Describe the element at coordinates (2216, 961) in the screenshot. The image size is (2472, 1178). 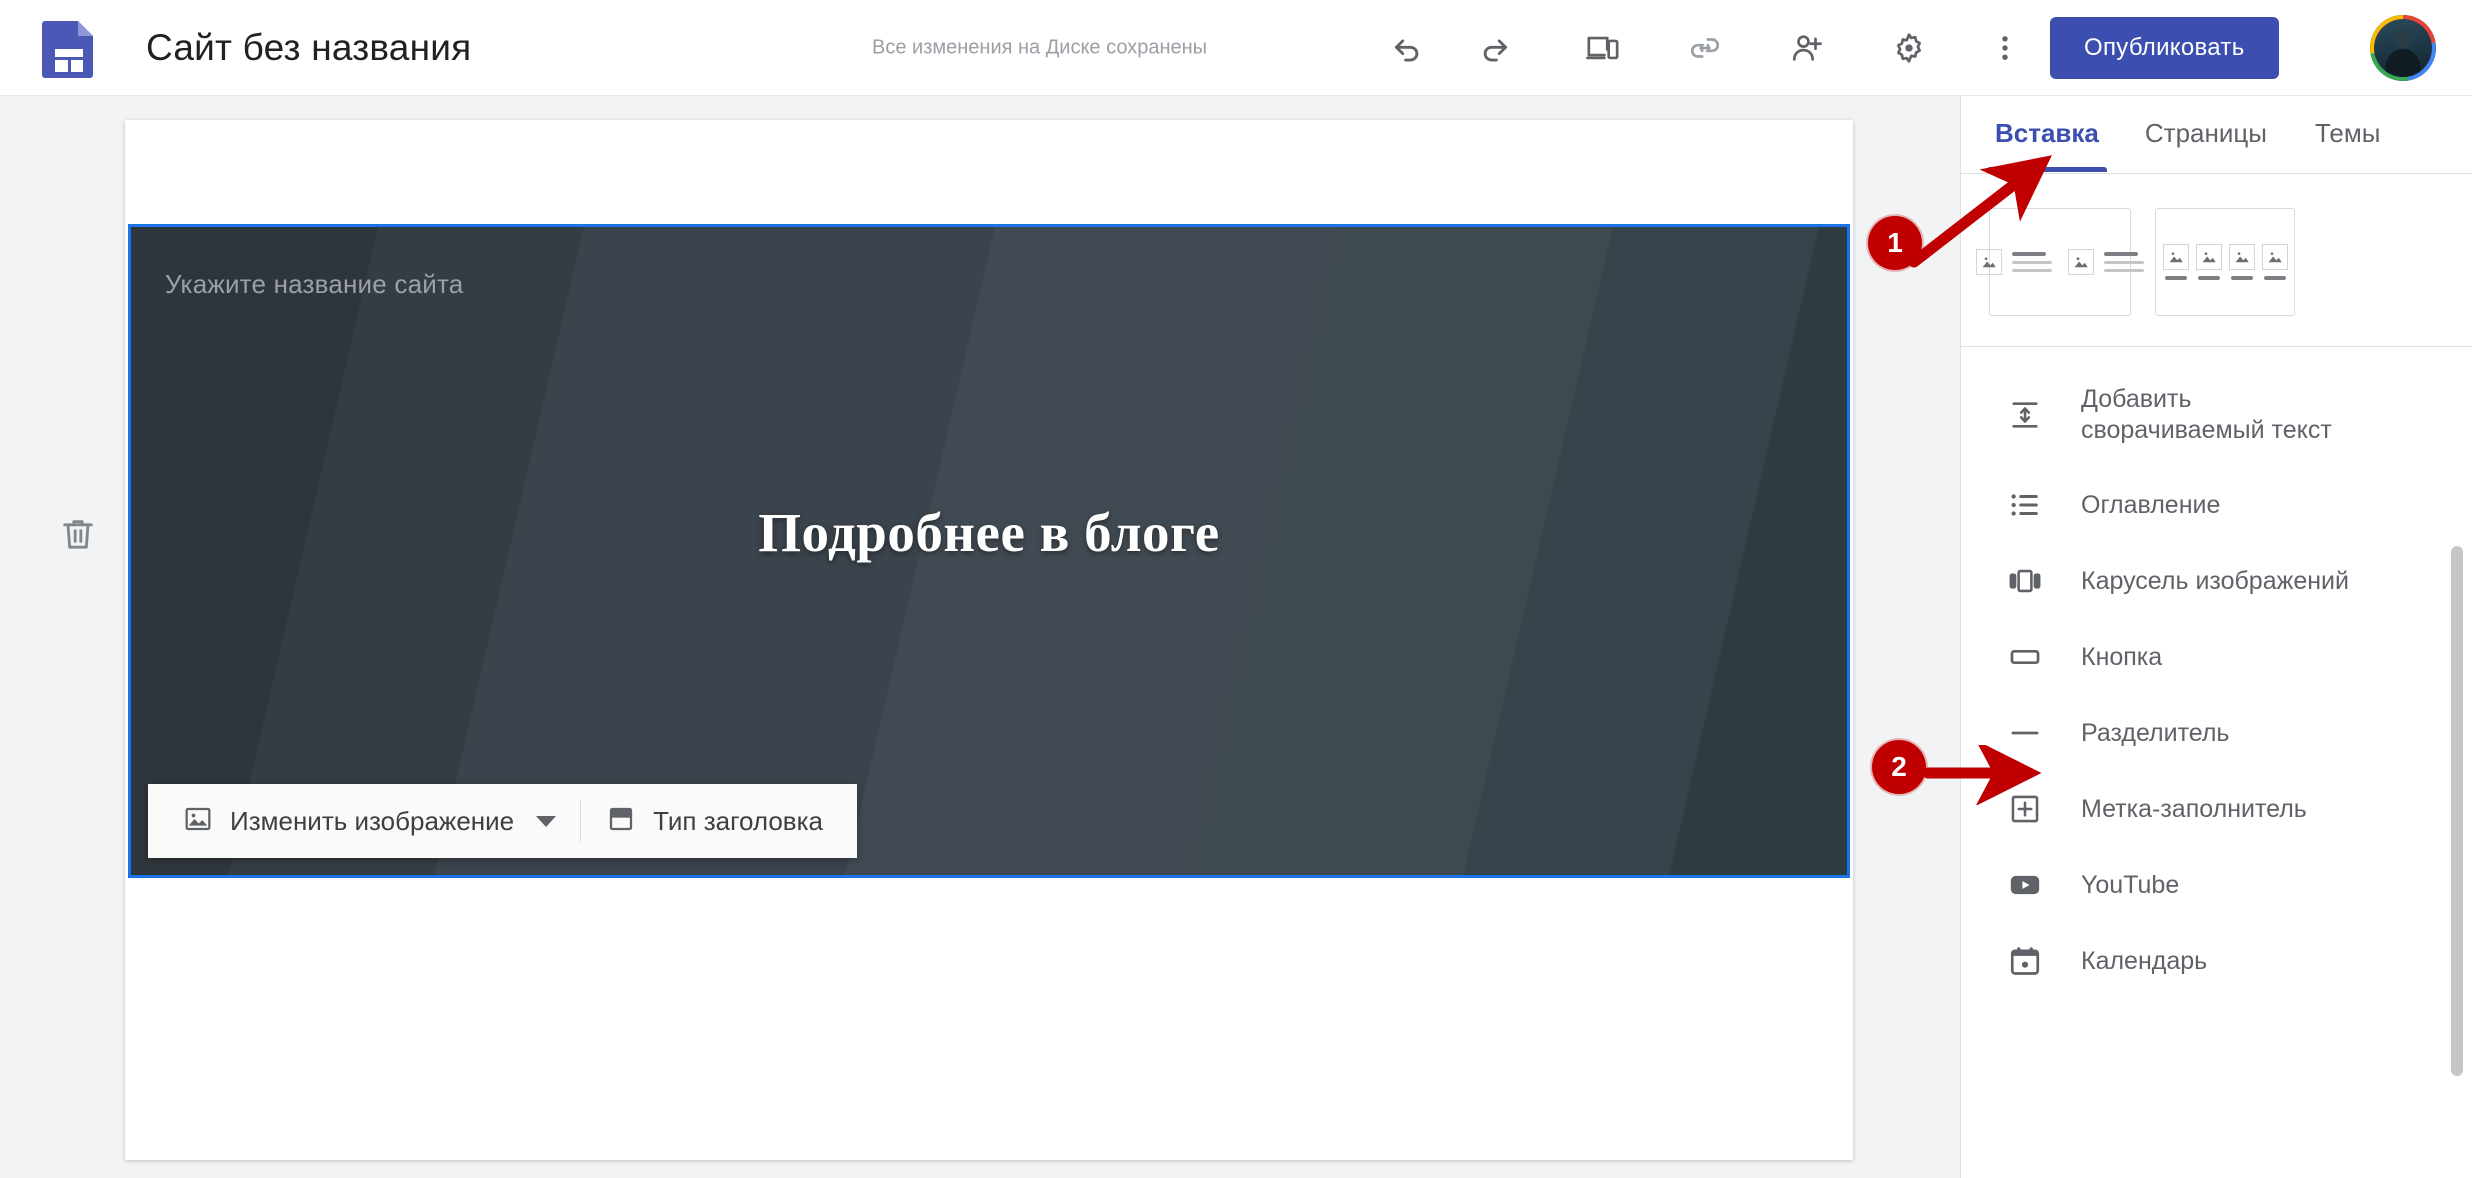
I see `insert-item-calendar: Календарь` at that location.